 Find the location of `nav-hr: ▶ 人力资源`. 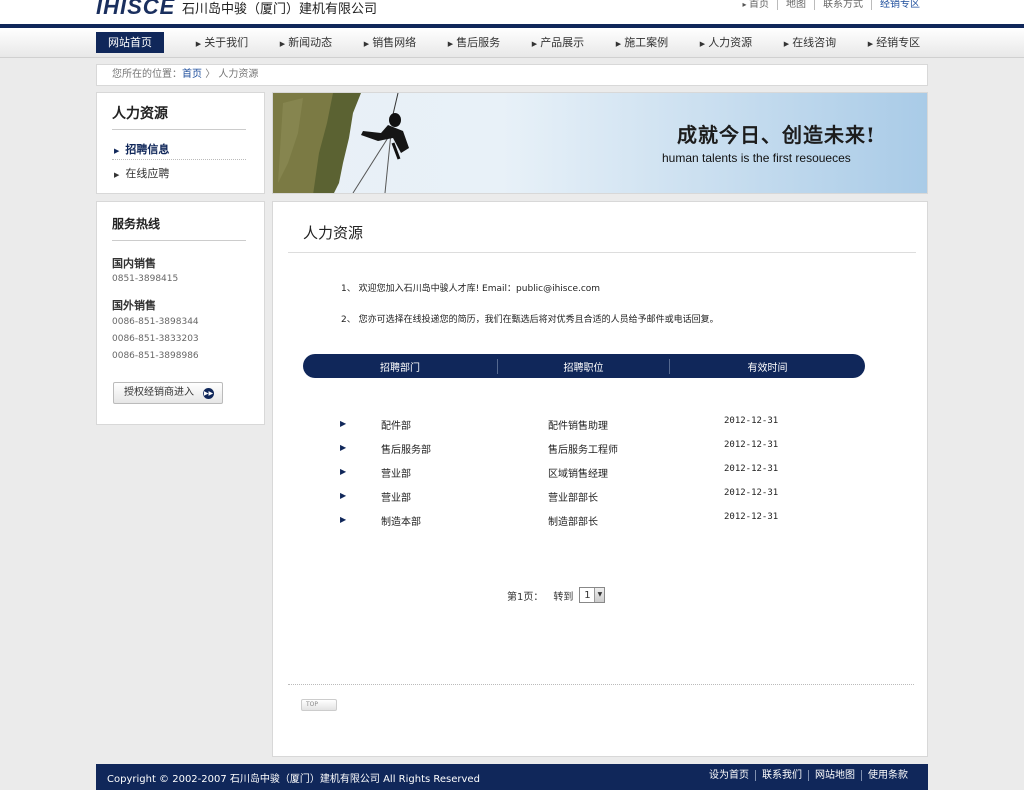

nav-hr: ▶ 人力资源 is located at coordinates (726, 42).